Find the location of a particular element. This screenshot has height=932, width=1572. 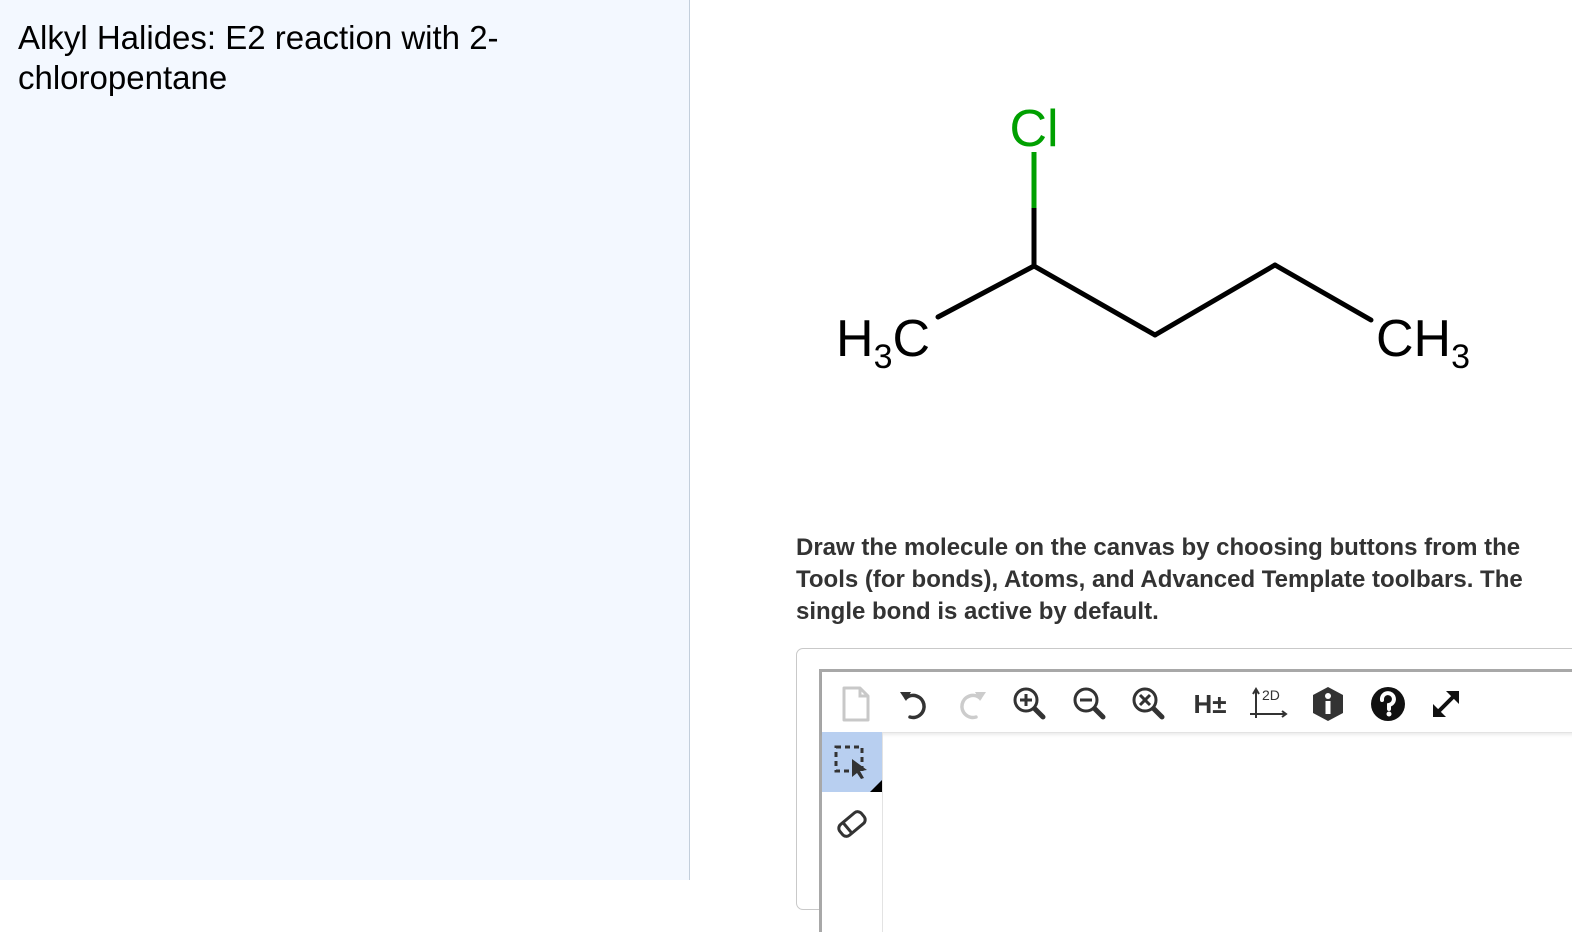

side-toolbar is located at coordinates (852, 832).